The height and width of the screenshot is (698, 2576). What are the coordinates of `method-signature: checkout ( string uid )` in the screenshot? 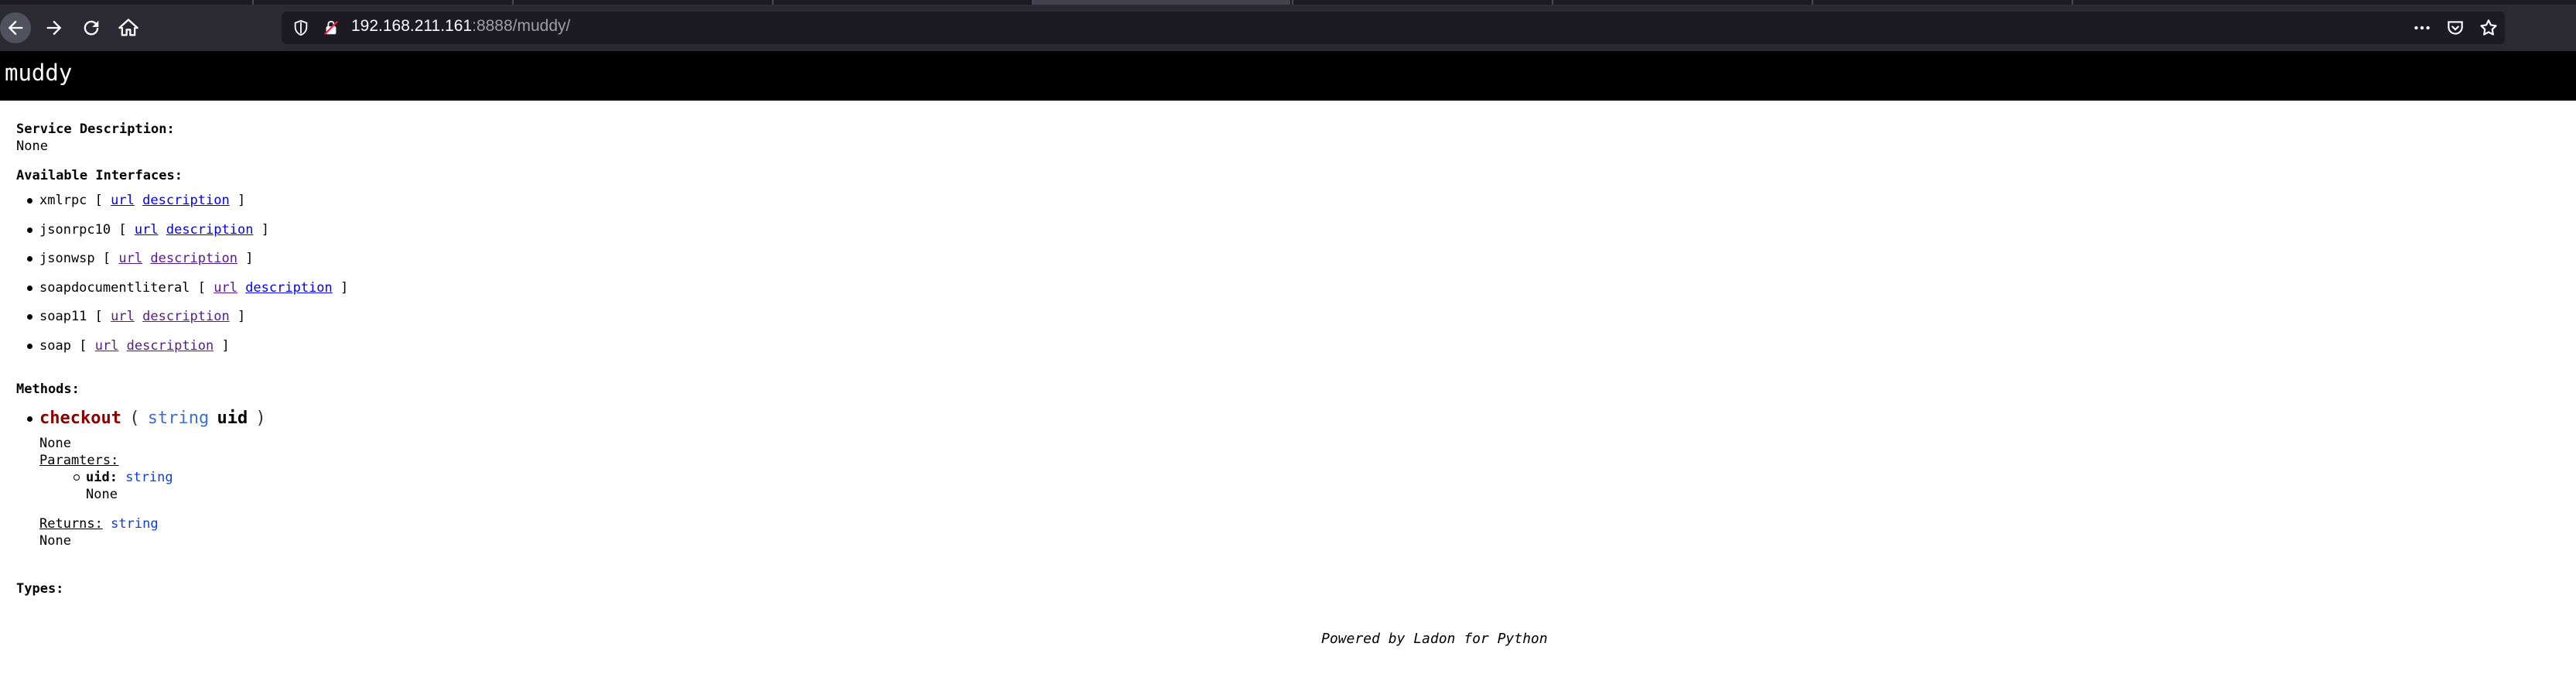 It's located at (1285, 420).